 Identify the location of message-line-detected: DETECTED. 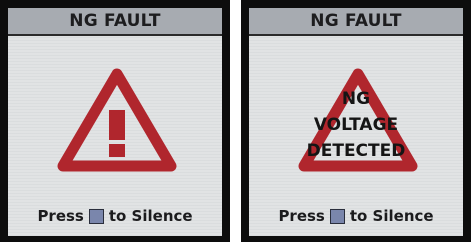
(356, 151).